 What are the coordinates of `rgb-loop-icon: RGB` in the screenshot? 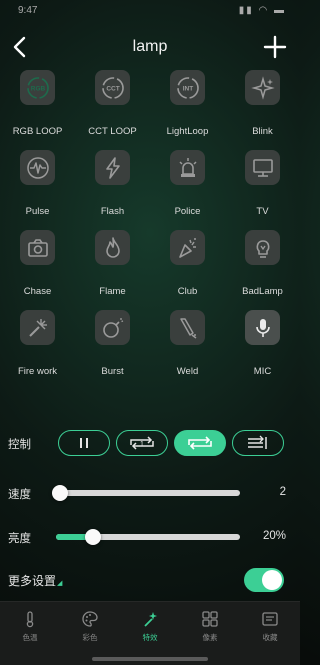 It's located at (37, 87).